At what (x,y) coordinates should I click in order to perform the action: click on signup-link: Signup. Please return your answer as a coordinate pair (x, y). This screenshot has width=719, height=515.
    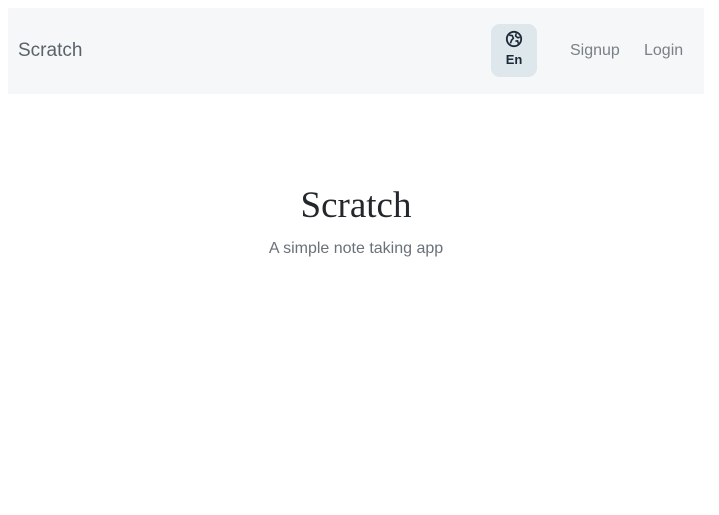
    Looking at the image, I should click on (595, 51).